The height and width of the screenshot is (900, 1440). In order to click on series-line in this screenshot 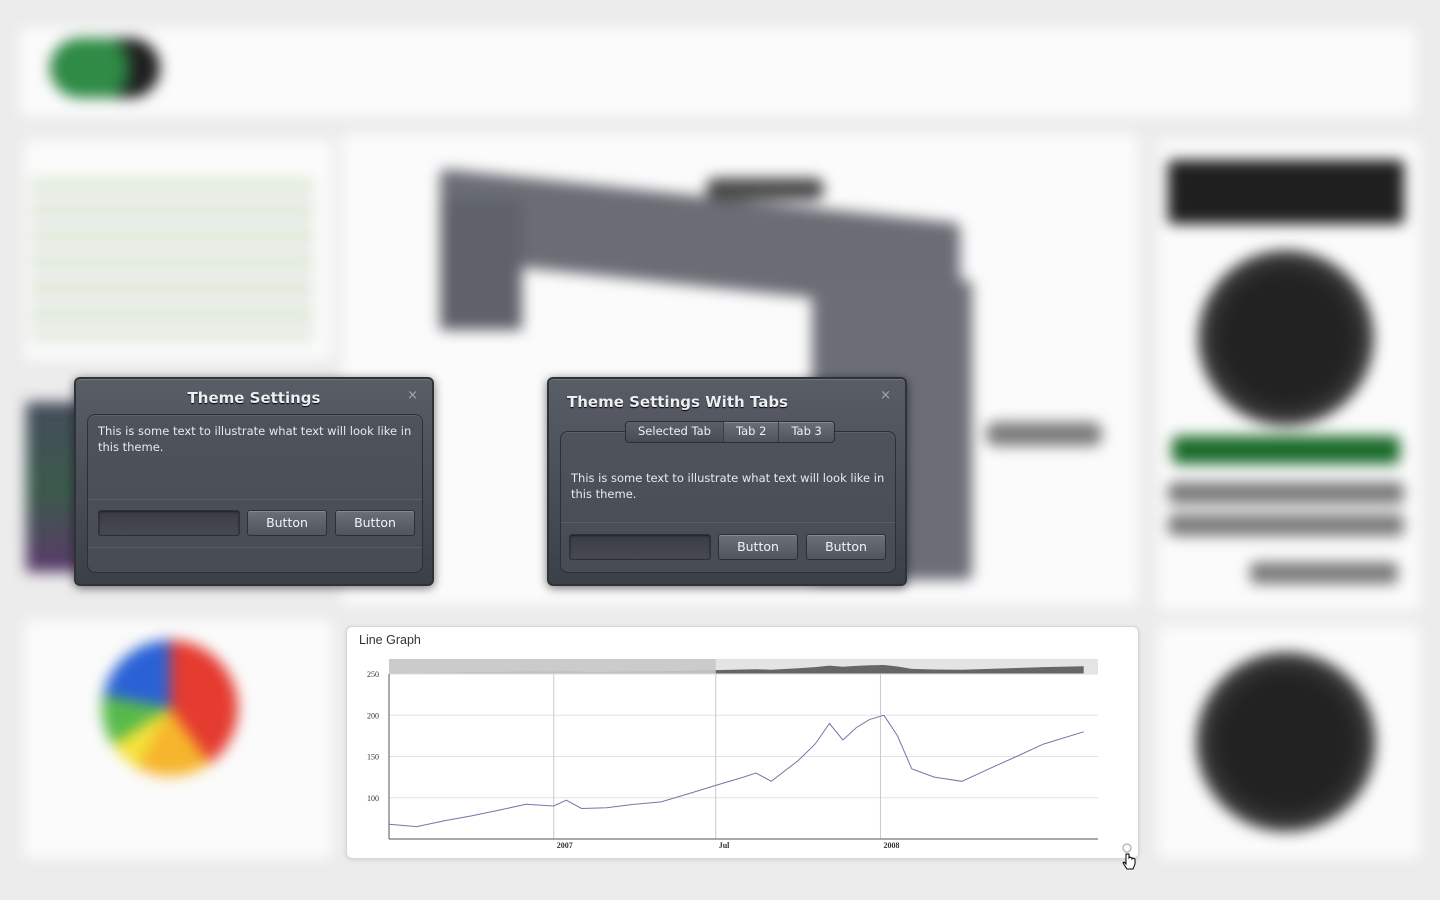, I will do `click(736, 771)`.